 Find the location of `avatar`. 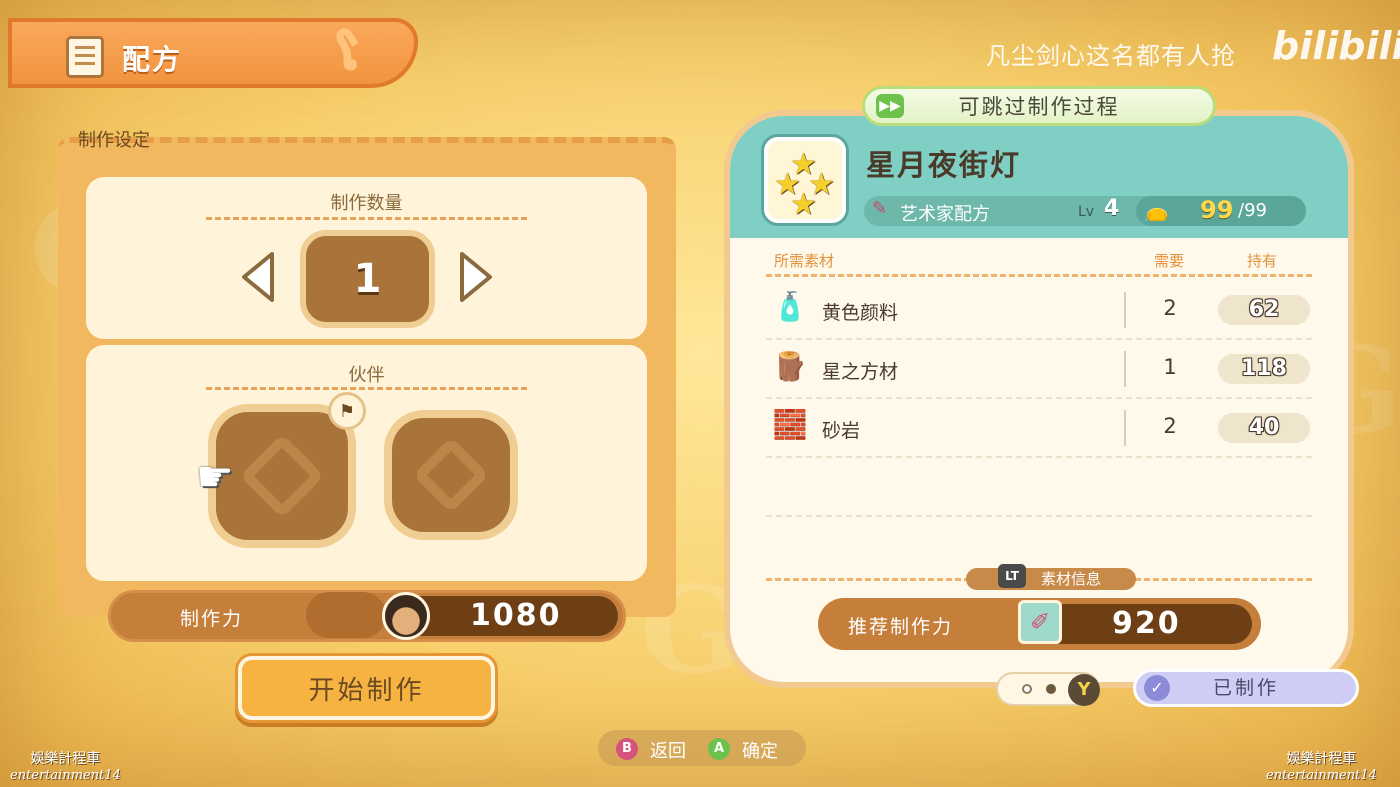

avatar is located at coordinates (406, 616).